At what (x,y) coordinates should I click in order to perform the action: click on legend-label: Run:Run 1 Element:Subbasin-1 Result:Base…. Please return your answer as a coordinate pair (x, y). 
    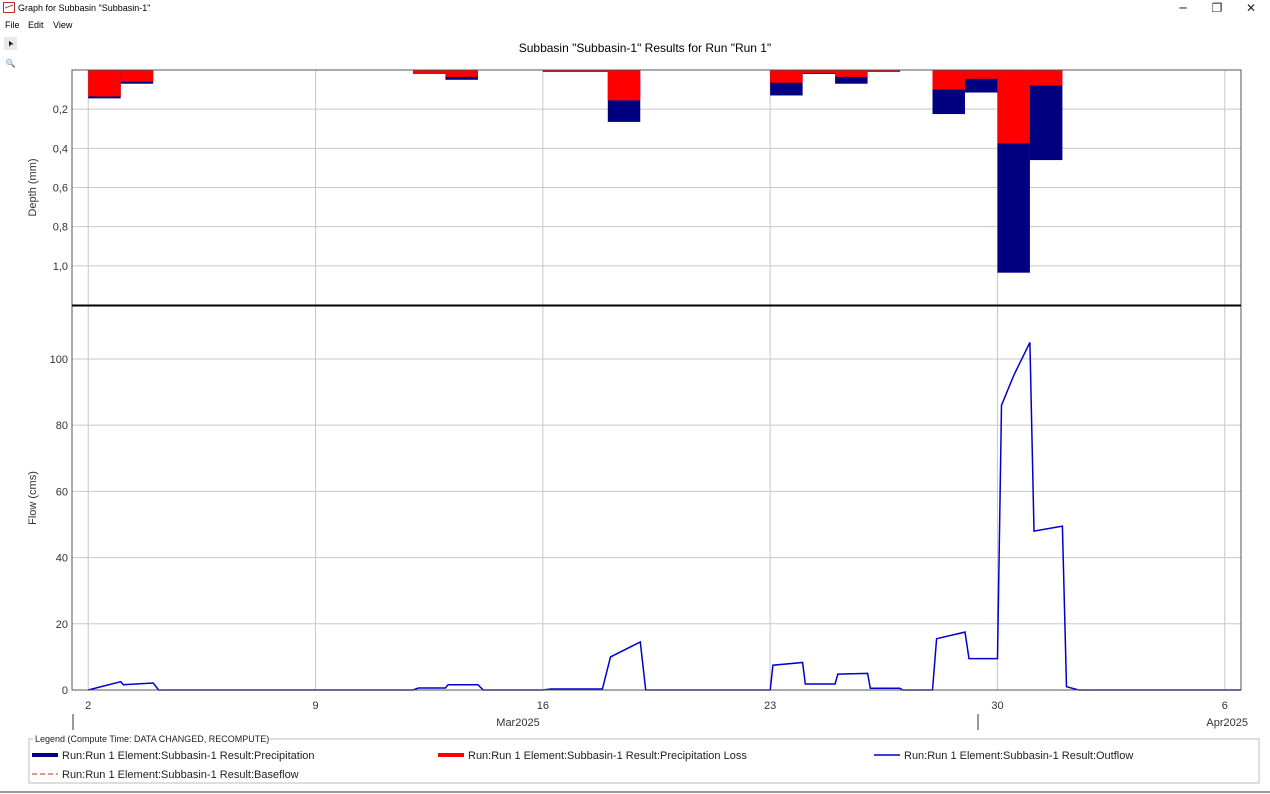
    Looking at the image, I should click on (180, 775).